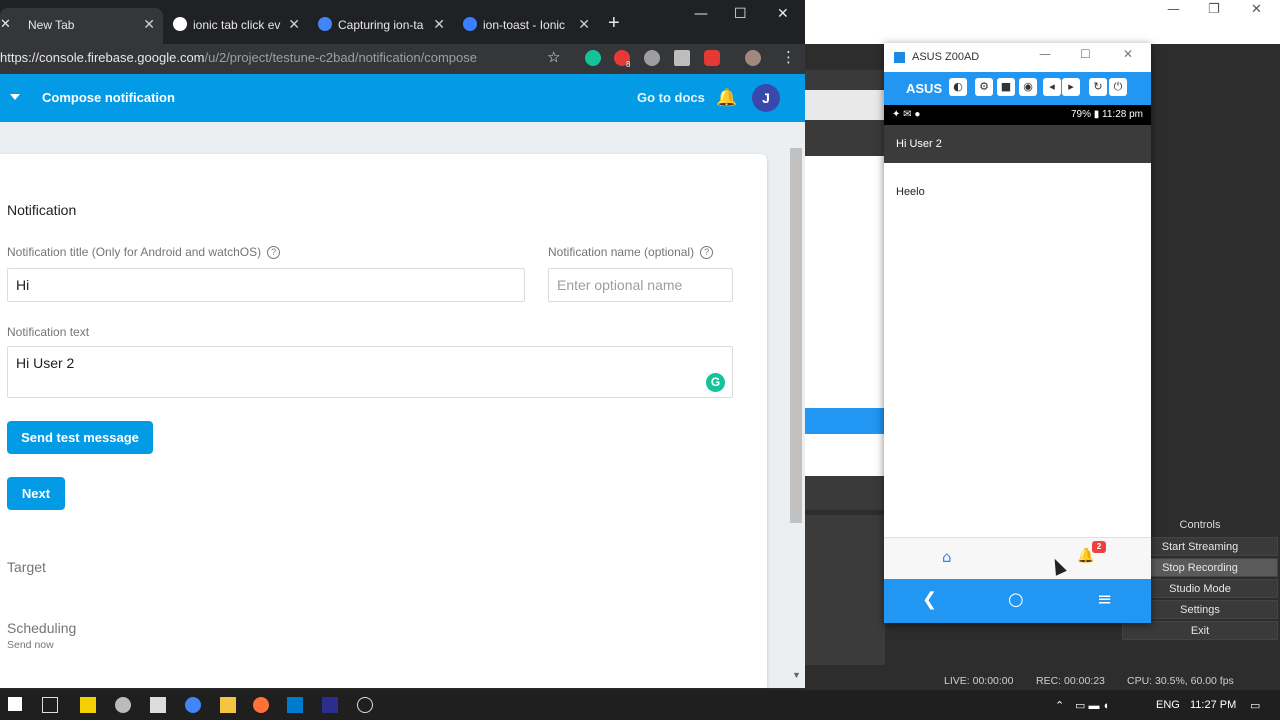 Image resolution: width=1280 pixels, height=720 pixels. I want to click on notification-text-label: Notification text, so click(48, 332).